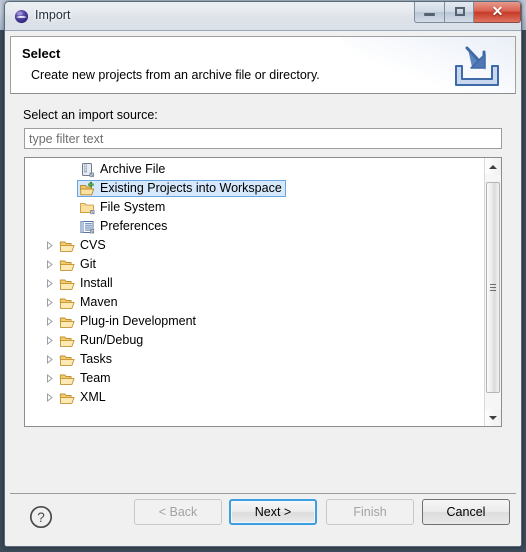  I want to click on tree-item-label: Team, so click(95, 378).